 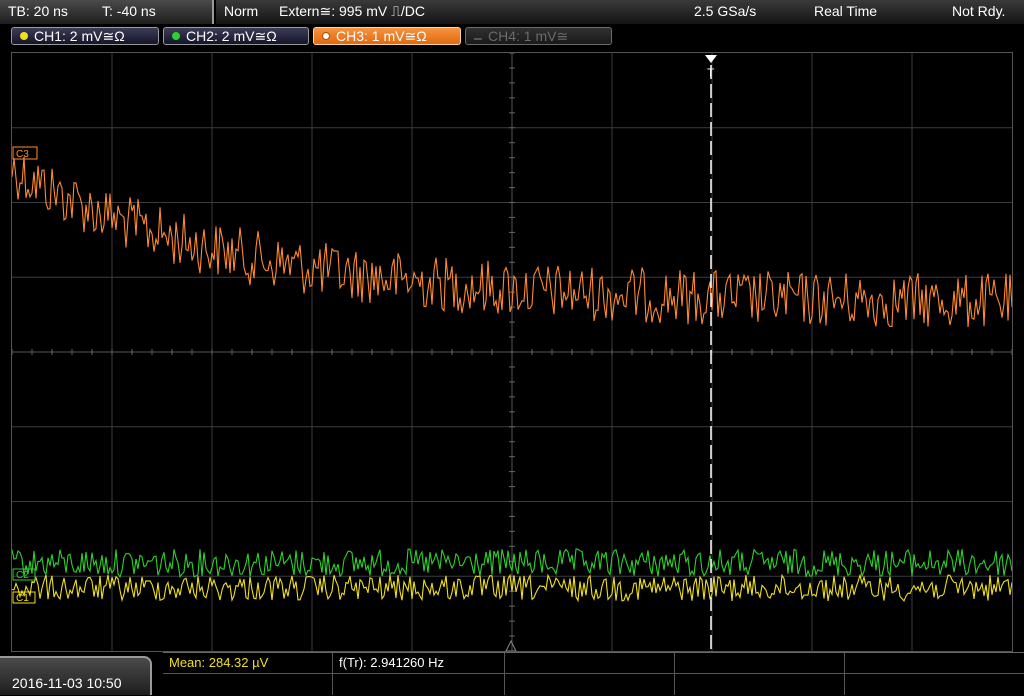 I want to click on measurement-frequency: f(Tr): 2.941260 Hz, so click(x=392, y=662).